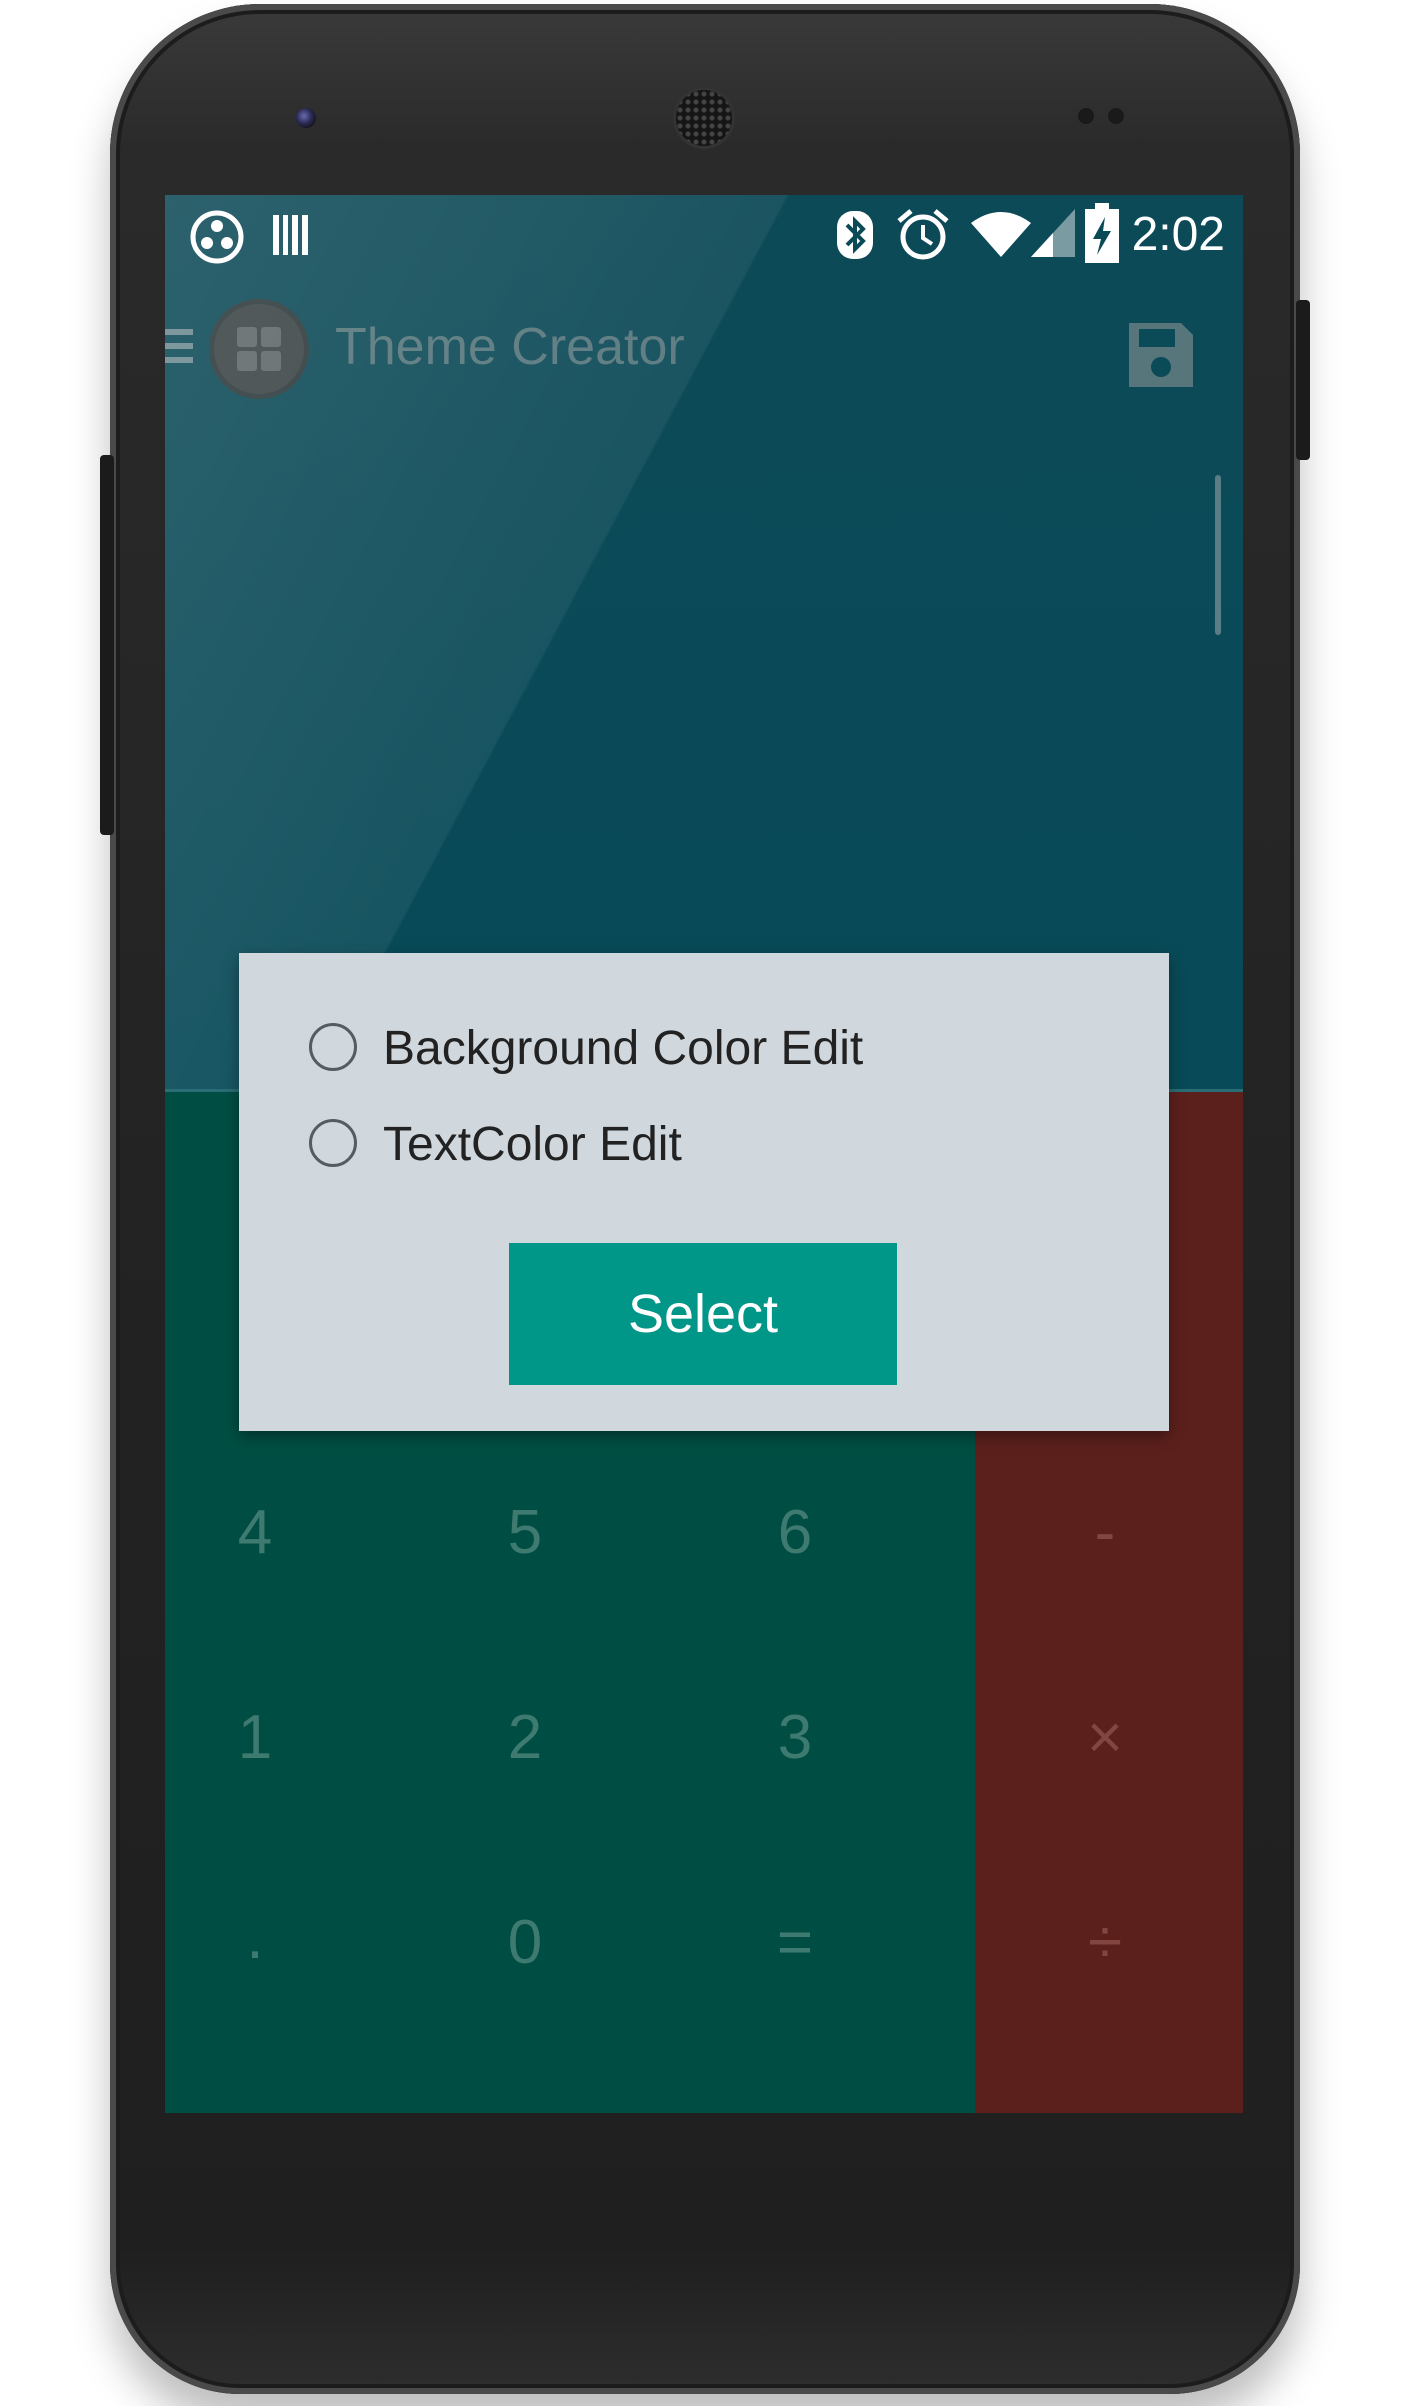  Describe the element at coordinates (1105, 1737) in the screenshot. I see `key-multiply: ×` at that location.